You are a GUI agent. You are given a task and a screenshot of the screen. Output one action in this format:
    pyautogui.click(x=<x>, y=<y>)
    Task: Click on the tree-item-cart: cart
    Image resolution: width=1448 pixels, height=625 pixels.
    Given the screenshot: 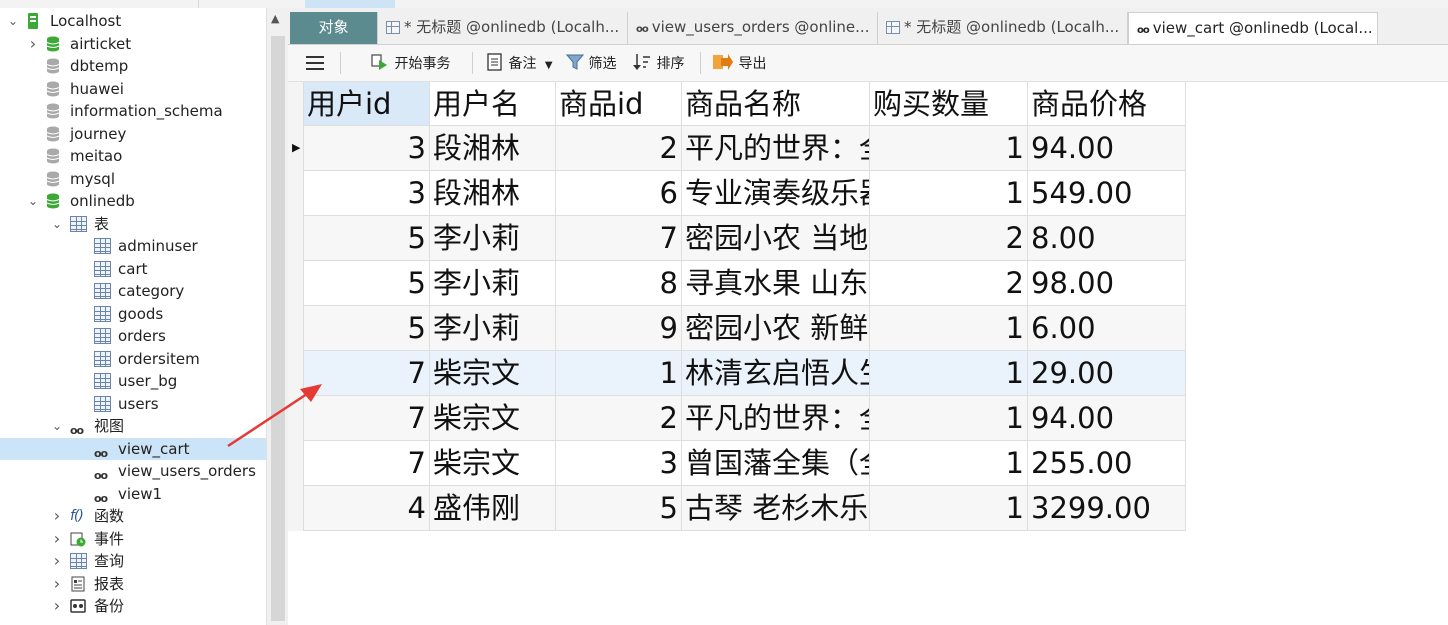 What is the action you would take?
    pyautogui.click(x=133, y=269)
    